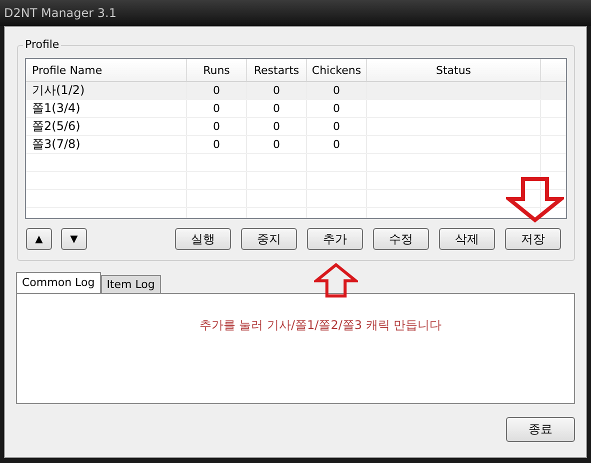 Image resolution: width=591 pixels, height=463 pixels. What do you see at coordinates (320, 325) in the screenshot?
I see `annotation-text: 추가를 눌러 기사/쫄1/쫄2/쫄3 캐릭 만듭니다` at bounding box center [320, 325].